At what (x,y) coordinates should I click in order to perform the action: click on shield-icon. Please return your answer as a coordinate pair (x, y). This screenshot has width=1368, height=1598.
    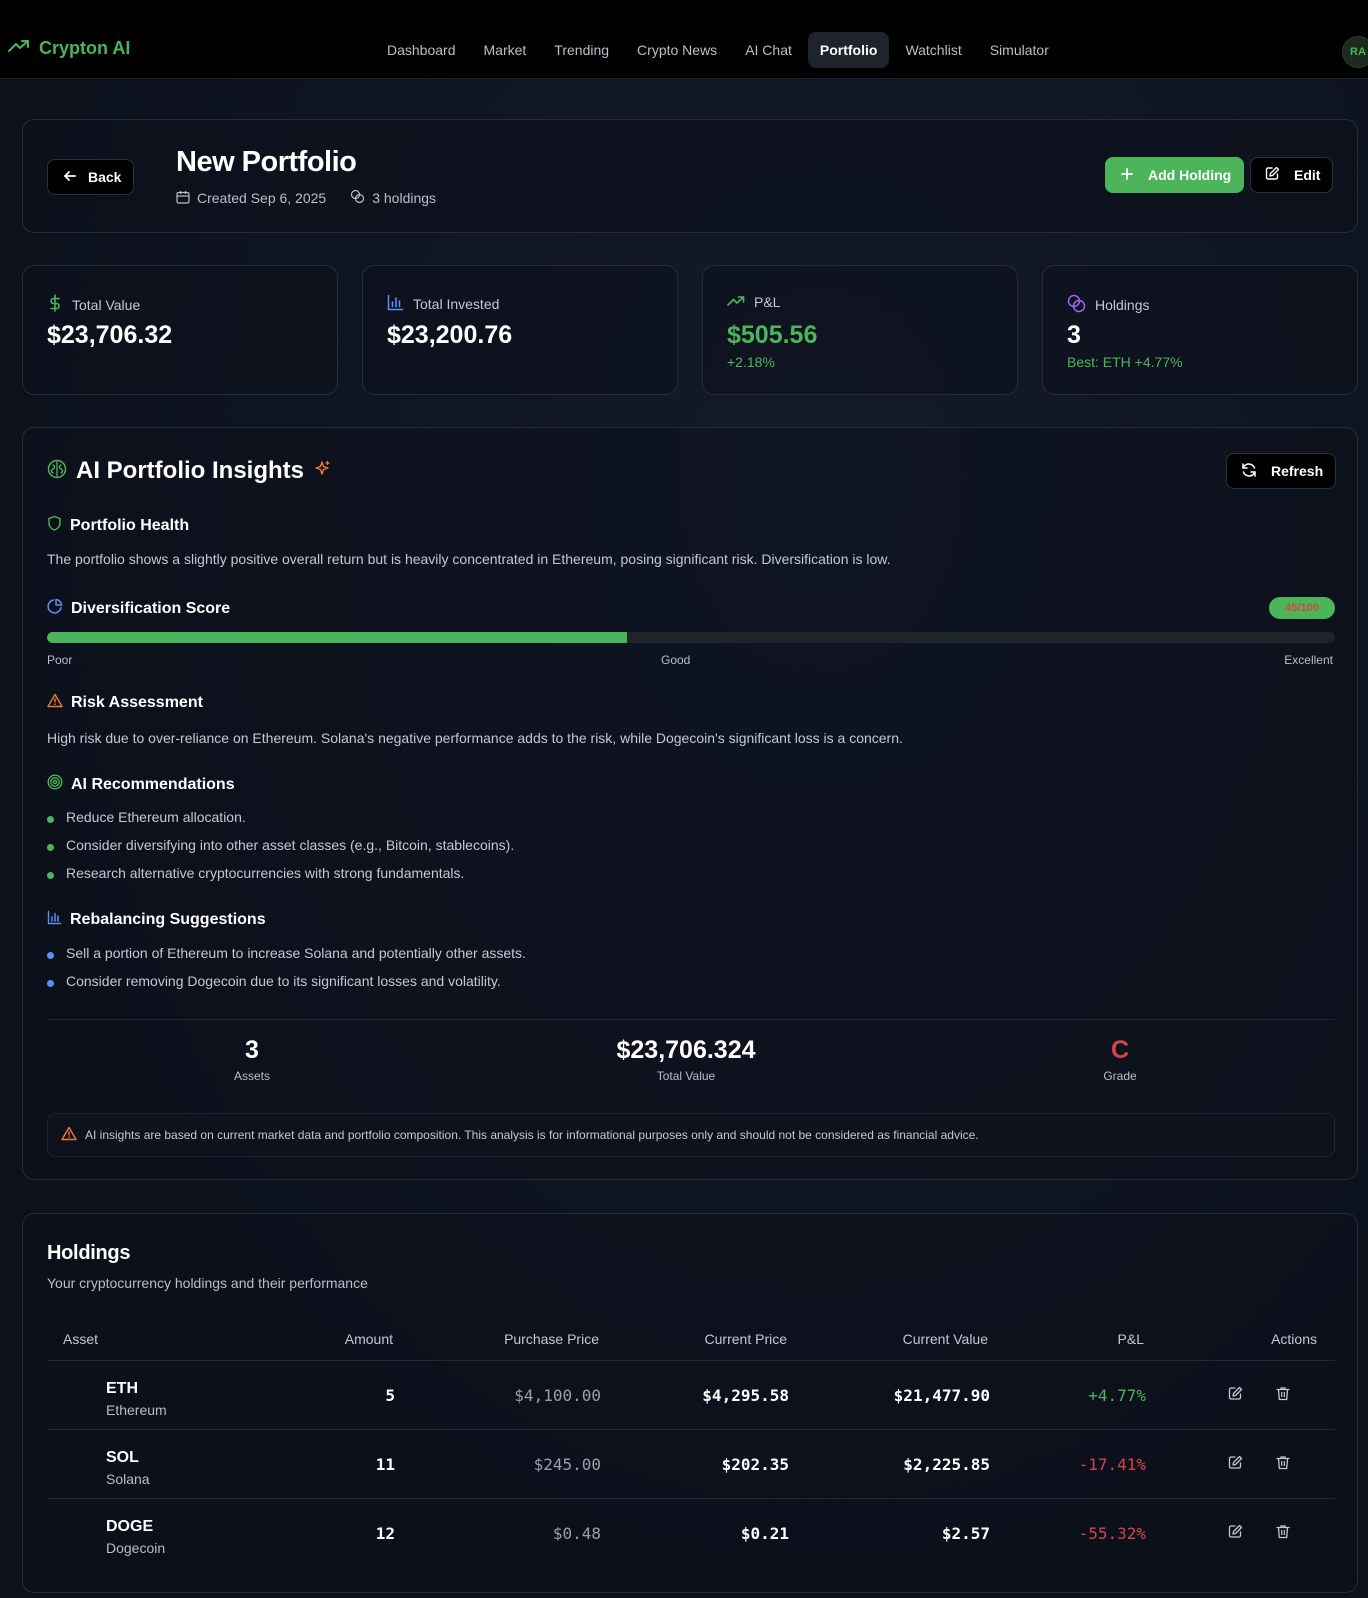
    Looking at the image, I should click on (54, 525).